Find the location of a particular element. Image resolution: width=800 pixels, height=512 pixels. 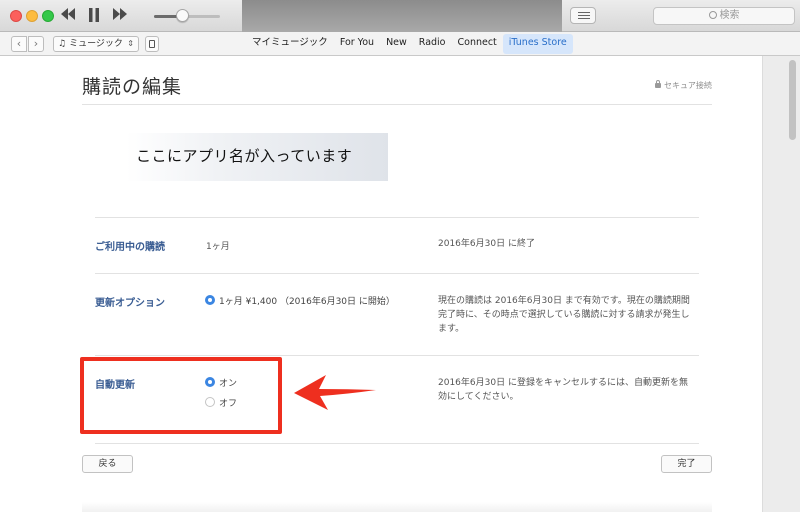

scrollbar-thumb is located at coordinates (792, 100).